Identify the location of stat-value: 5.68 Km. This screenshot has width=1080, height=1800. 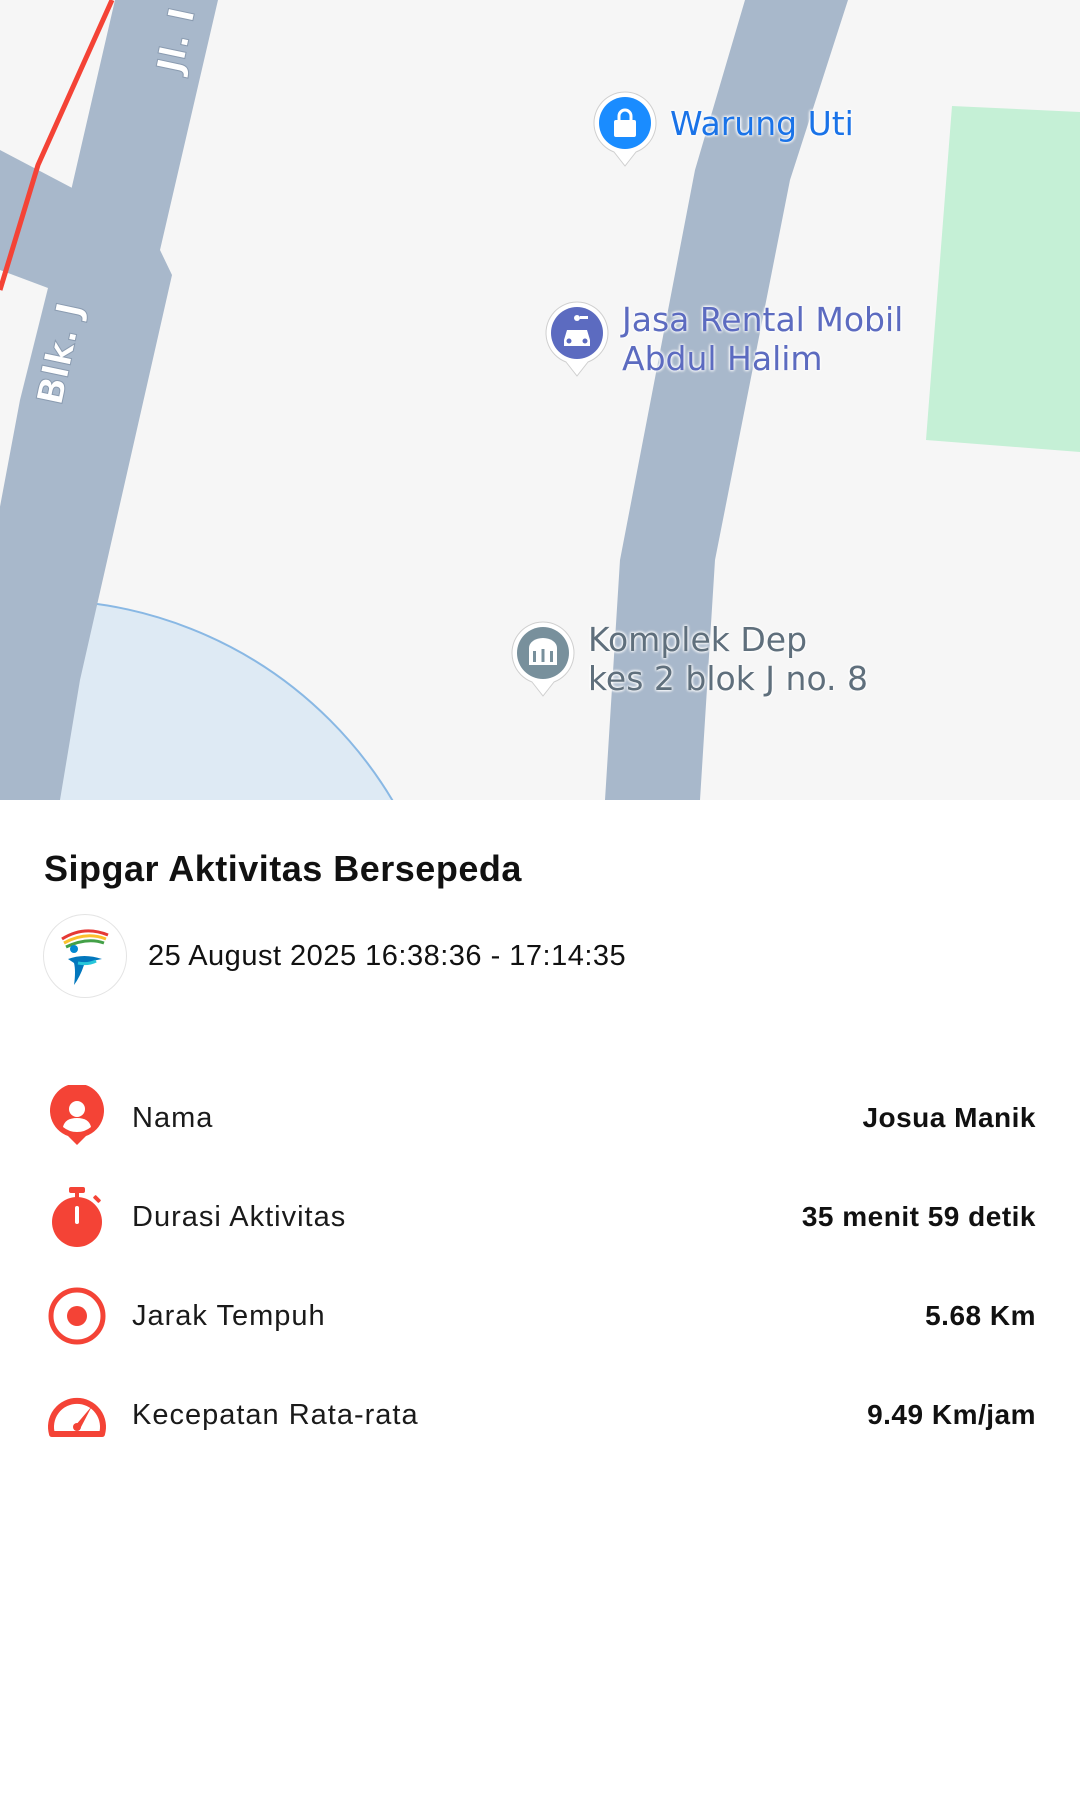
(980, 1315).